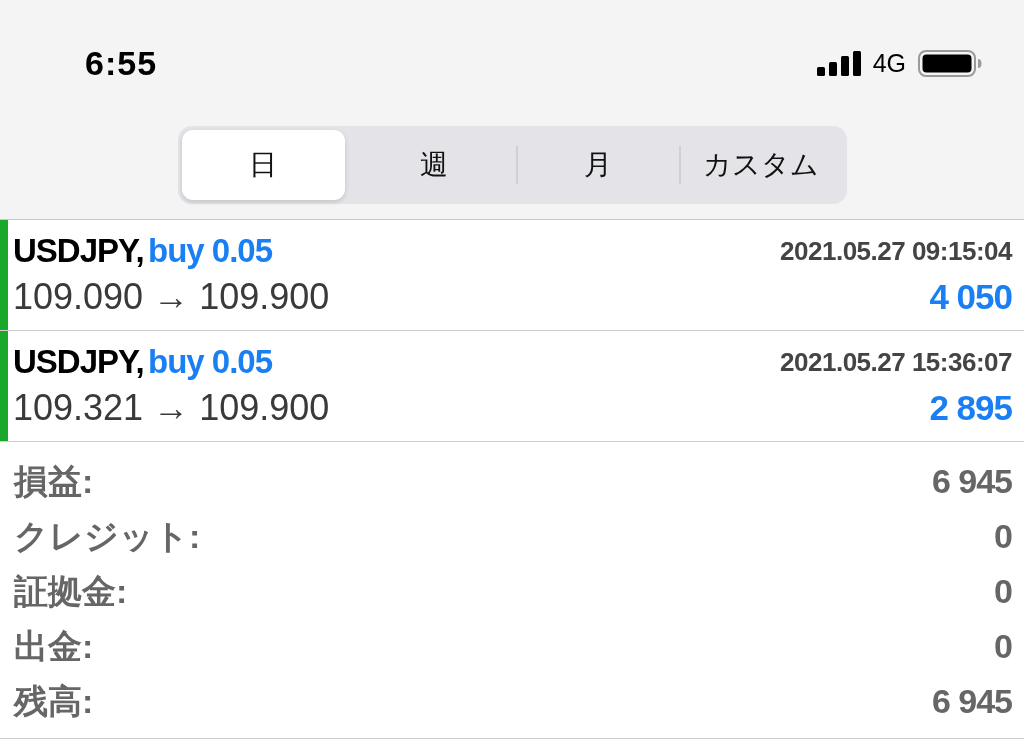 This screenshot has width=1024, height=749. Describe the element at coordinates (263, 165) in the screenshot. I see `period-tab: 日` at that location.